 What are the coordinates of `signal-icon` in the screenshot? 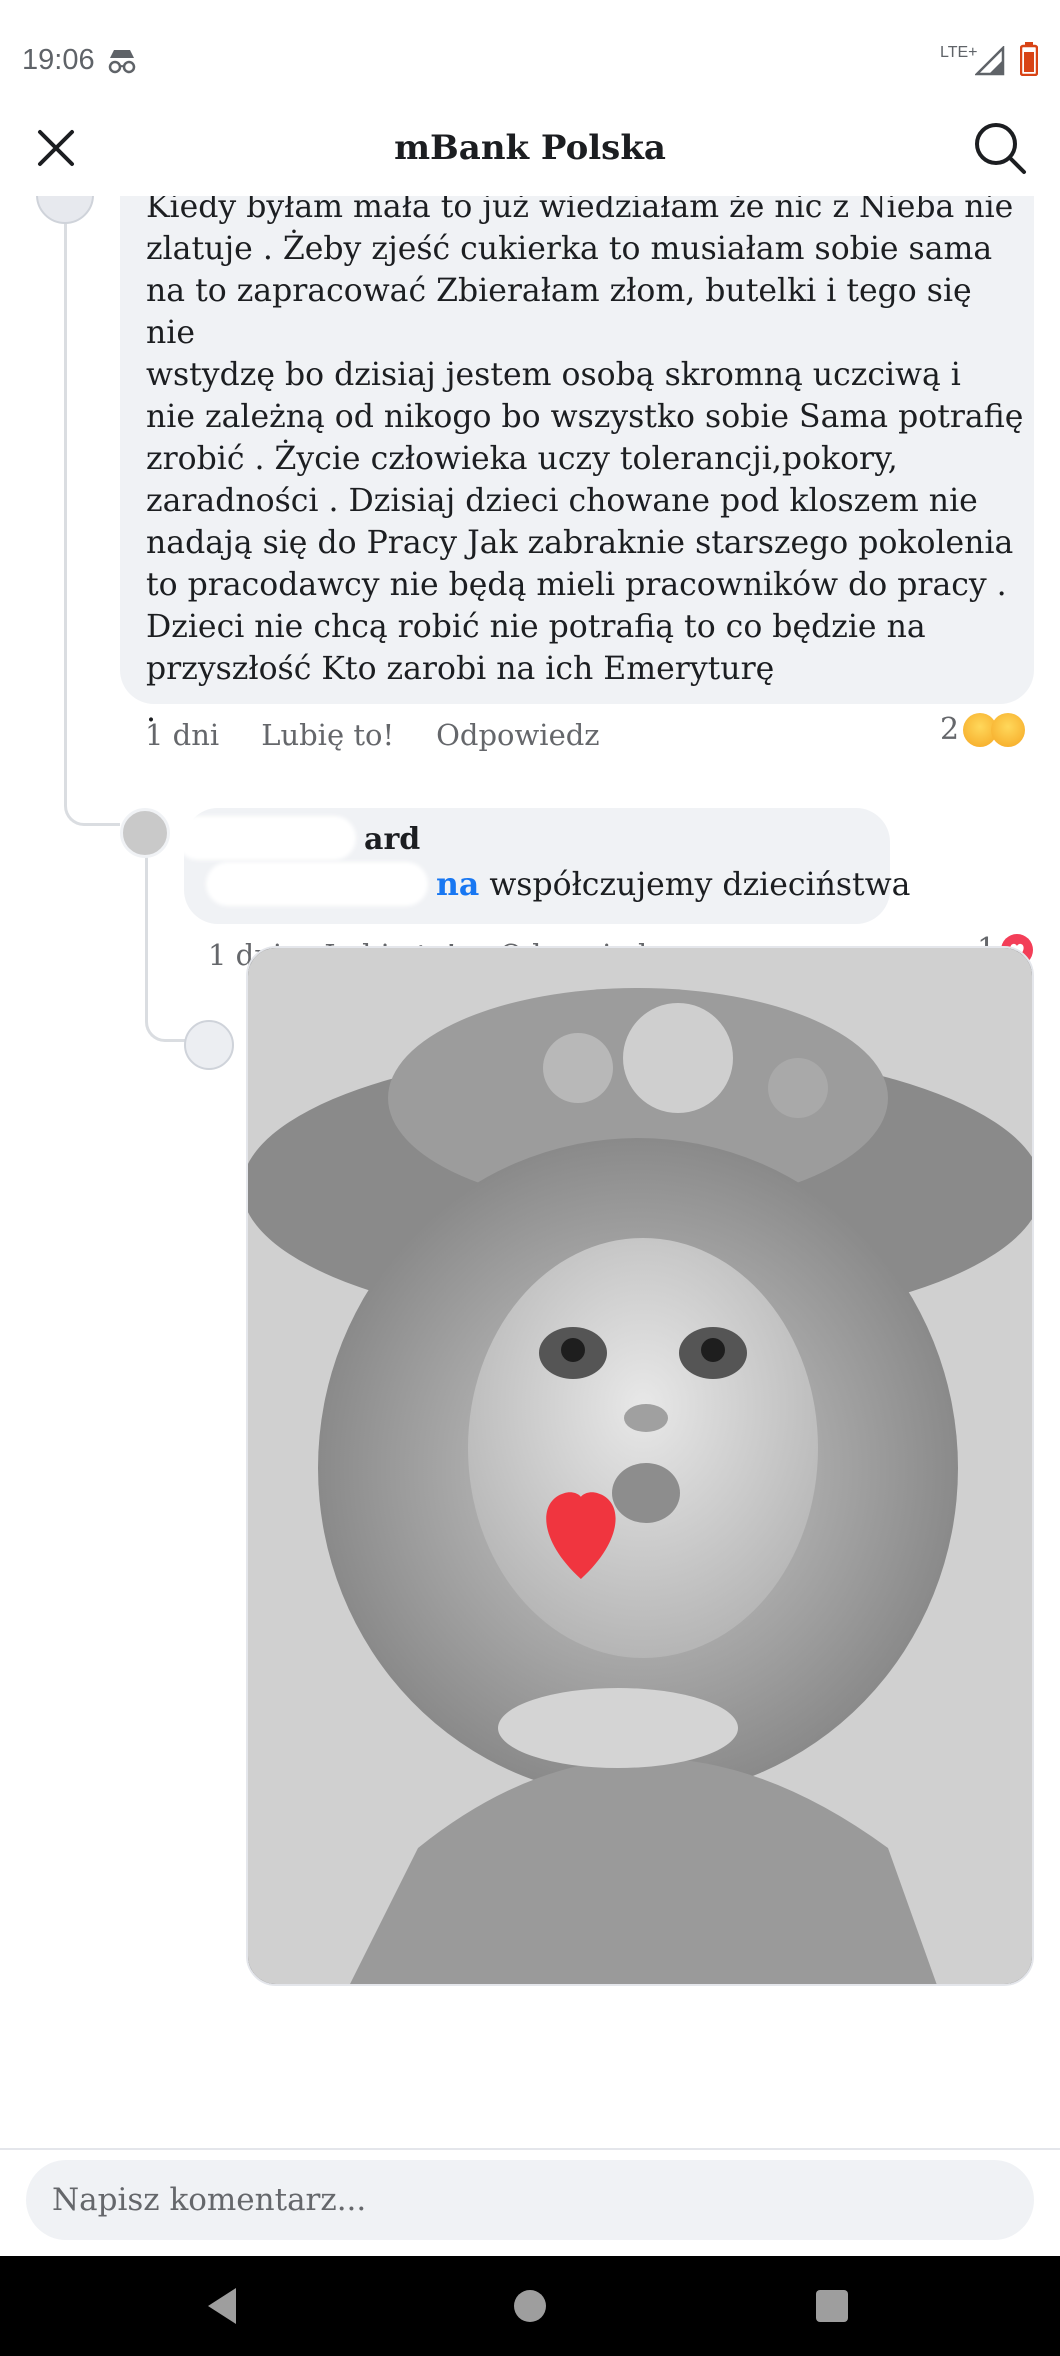 It's located at (990, 61).